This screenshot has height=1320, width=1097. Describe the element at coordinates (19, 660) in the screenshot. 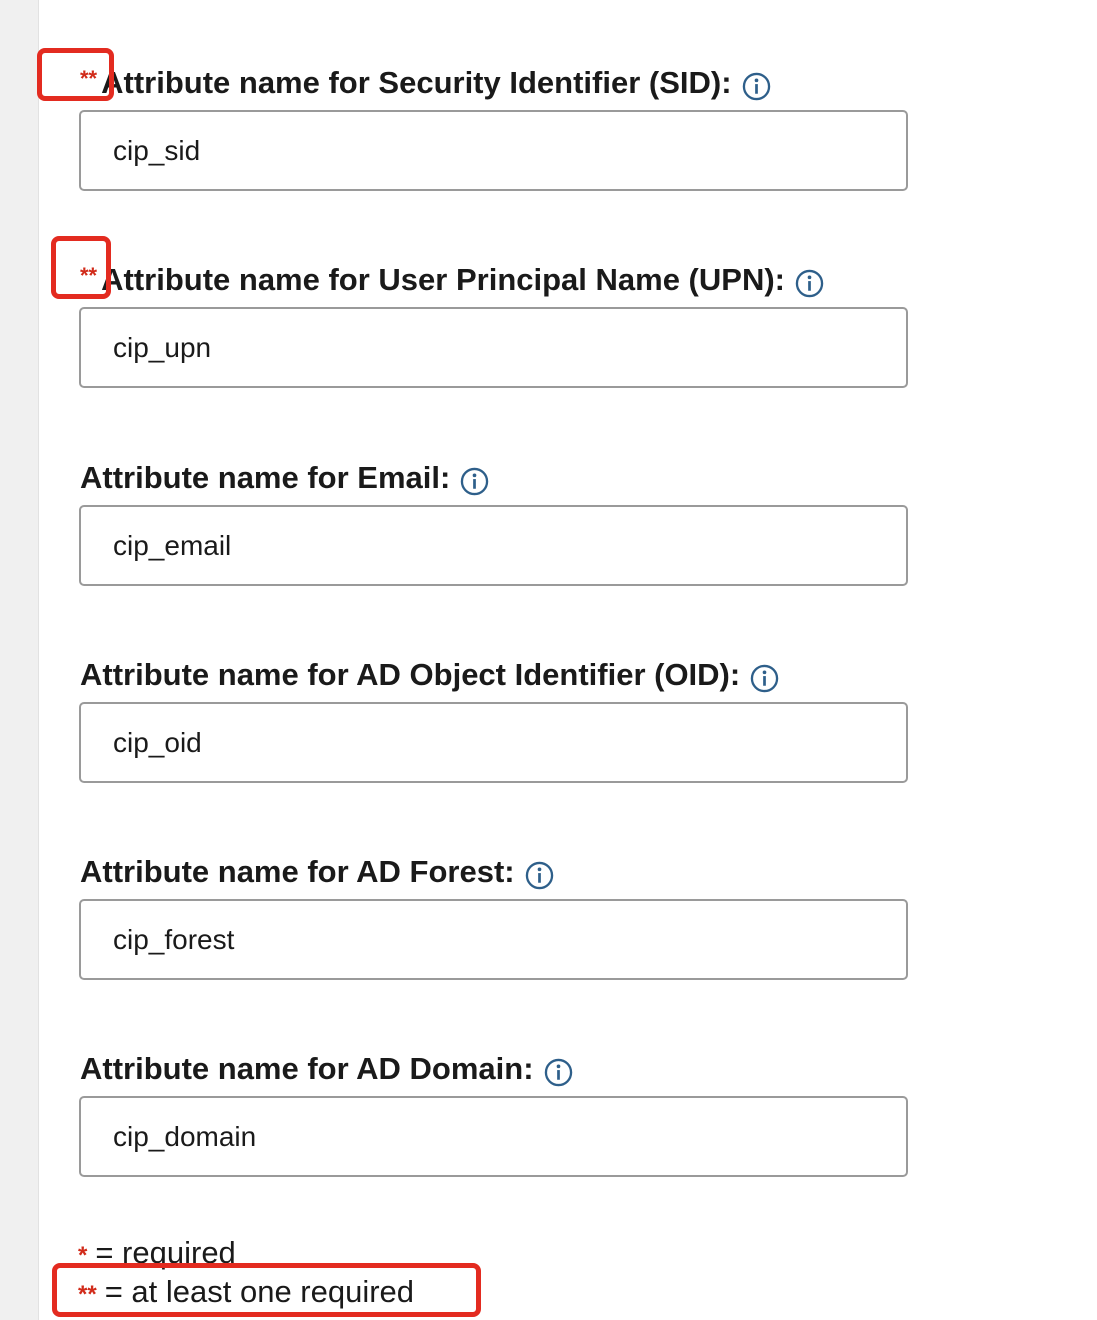

I see `left-panel-edge` at that location.